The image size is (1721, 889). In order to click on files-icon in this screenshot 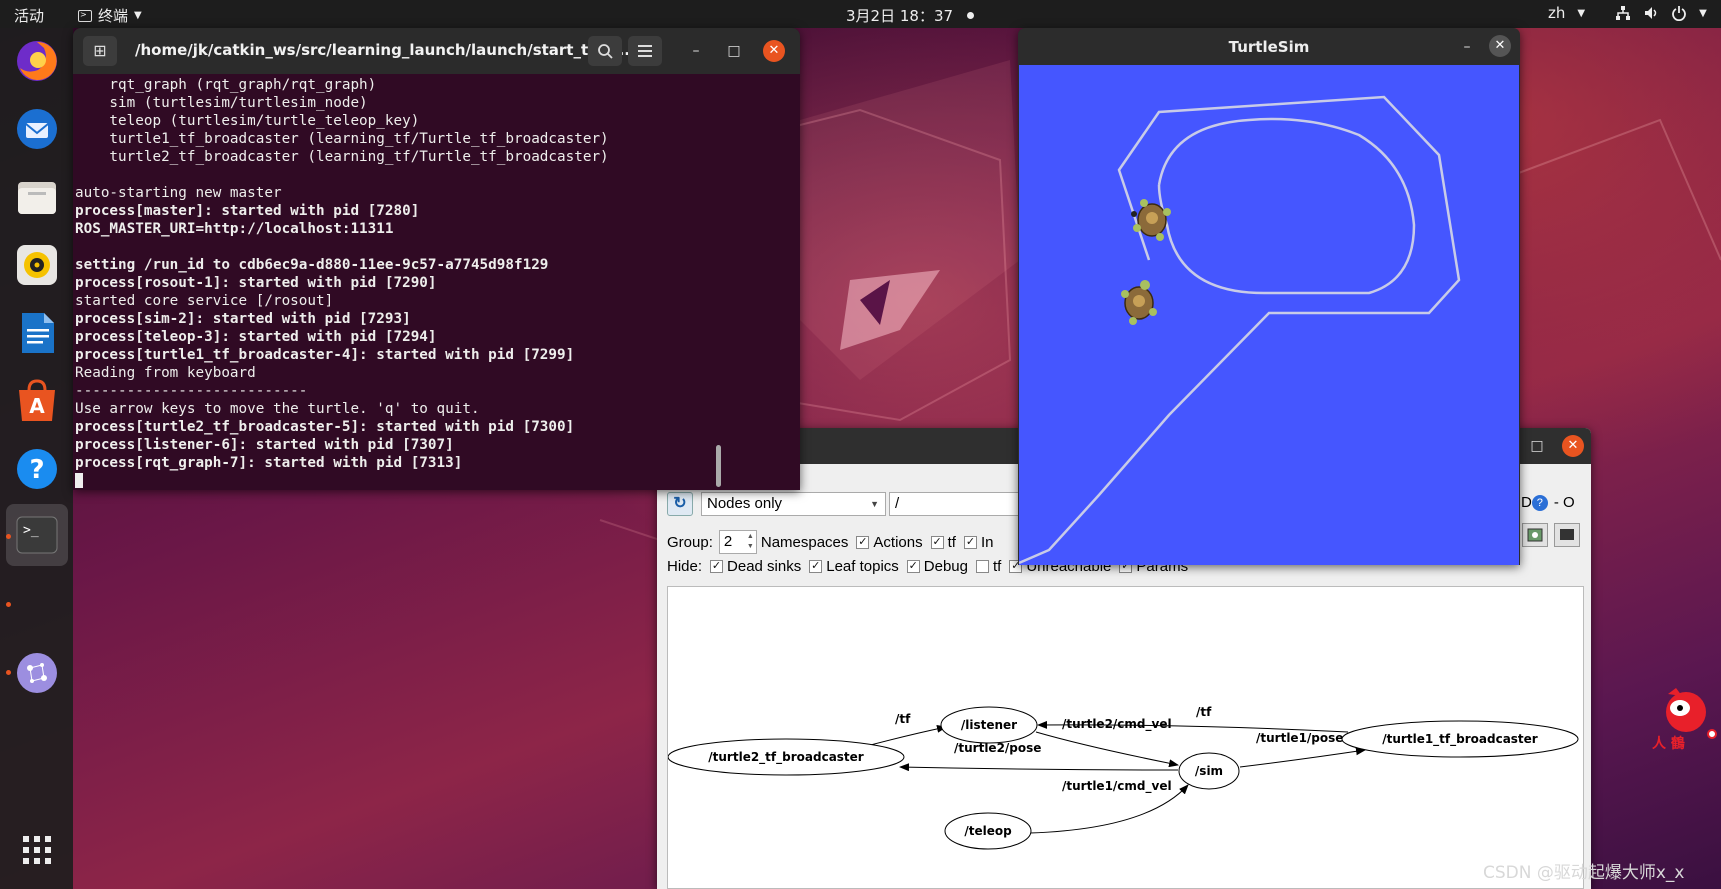, I will do `click(37, 197)`.